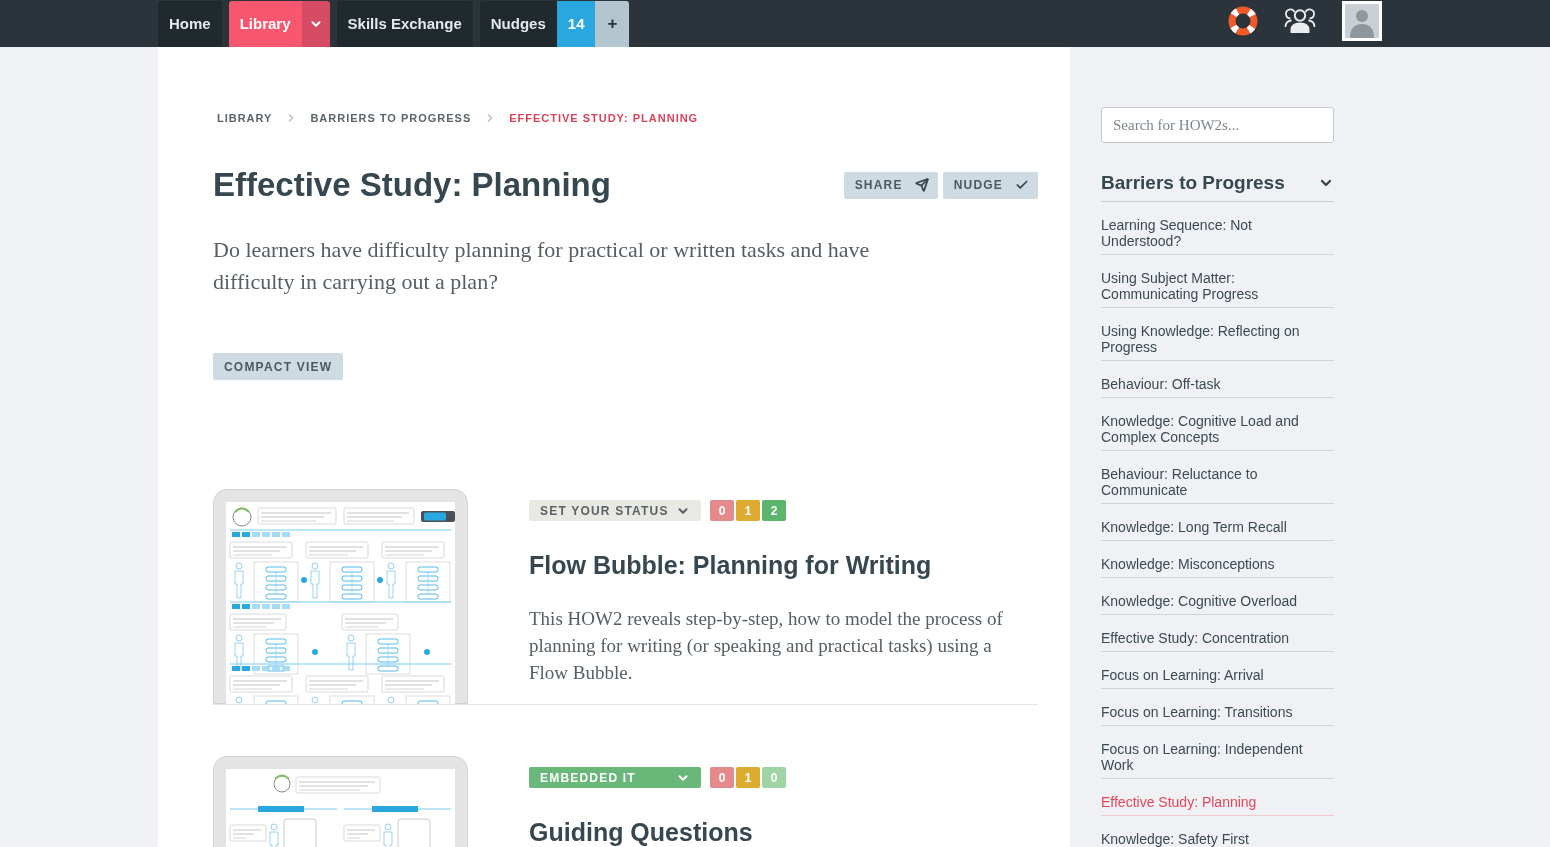  I want to click on page-title: Effective Study: Planning, so click(412, 185).